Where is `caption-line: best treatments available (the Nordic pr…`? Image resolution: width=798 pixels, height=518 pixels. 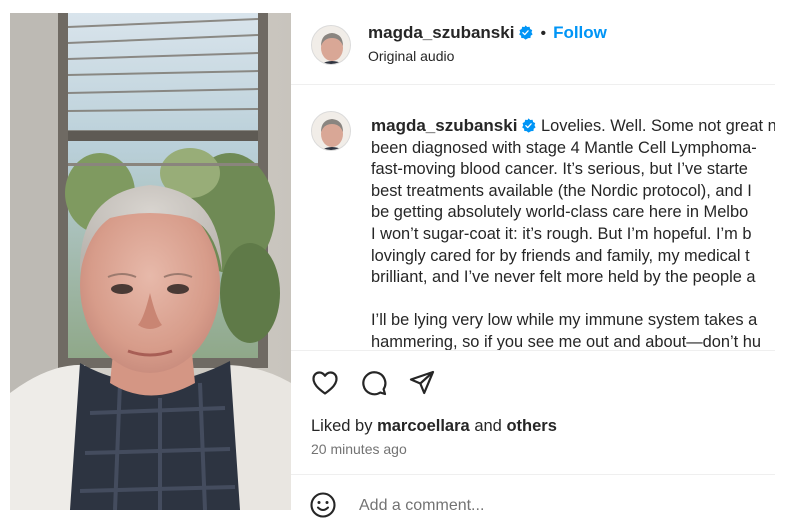 caption-line: best treatments available (the Nordic pr… is located at coordinates (561, 190).